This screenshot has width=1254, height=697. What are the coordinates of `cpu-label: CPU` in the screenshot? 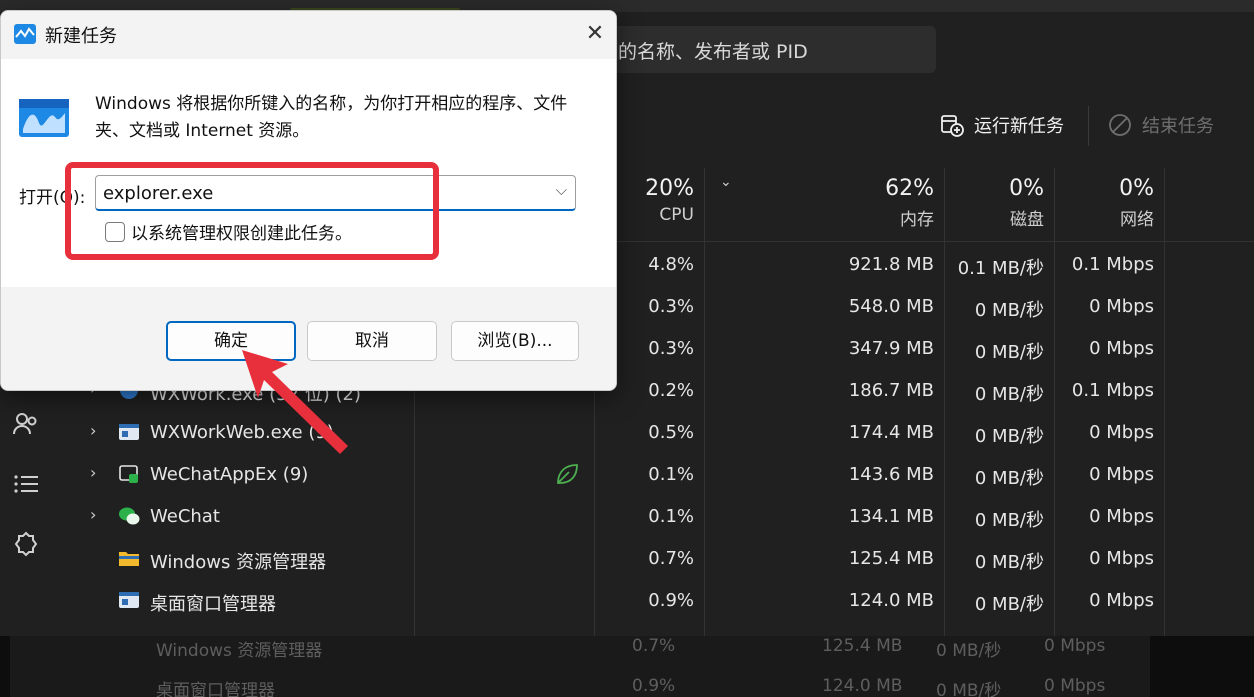 It's located at (676, 215).